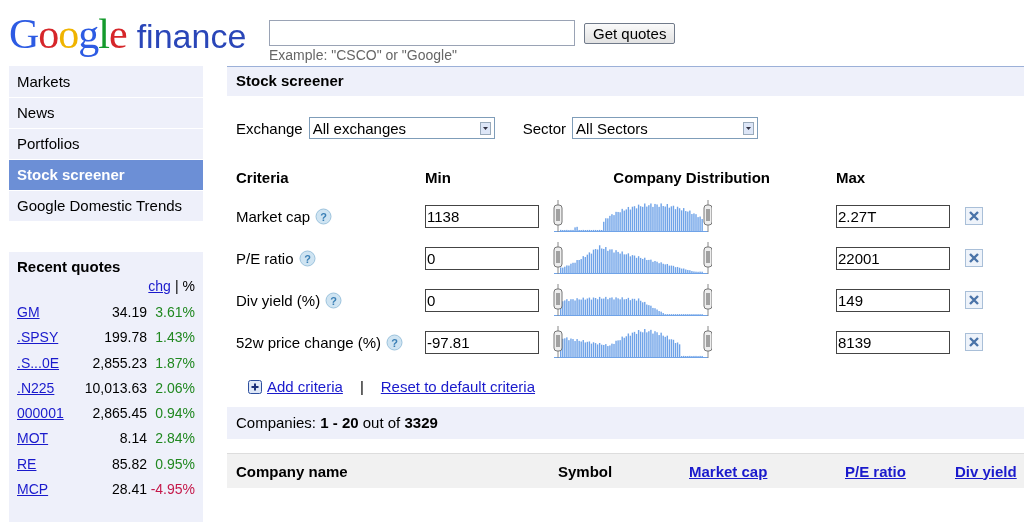  I want to click on nav-item: Google Domestic Trends, so click(106, 206).